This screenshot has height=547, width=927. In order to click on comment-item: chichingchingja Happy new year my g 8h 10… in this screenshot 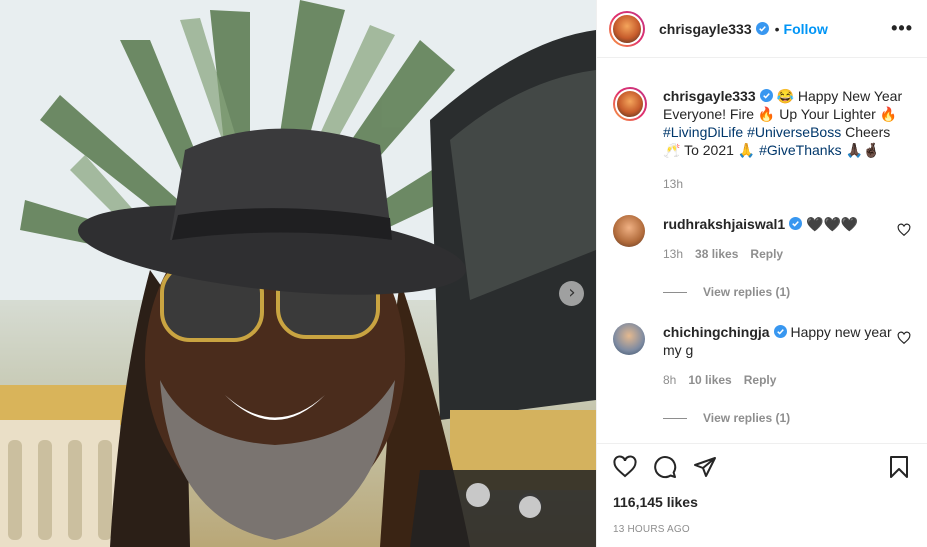, I will do `click(762, 356)`.